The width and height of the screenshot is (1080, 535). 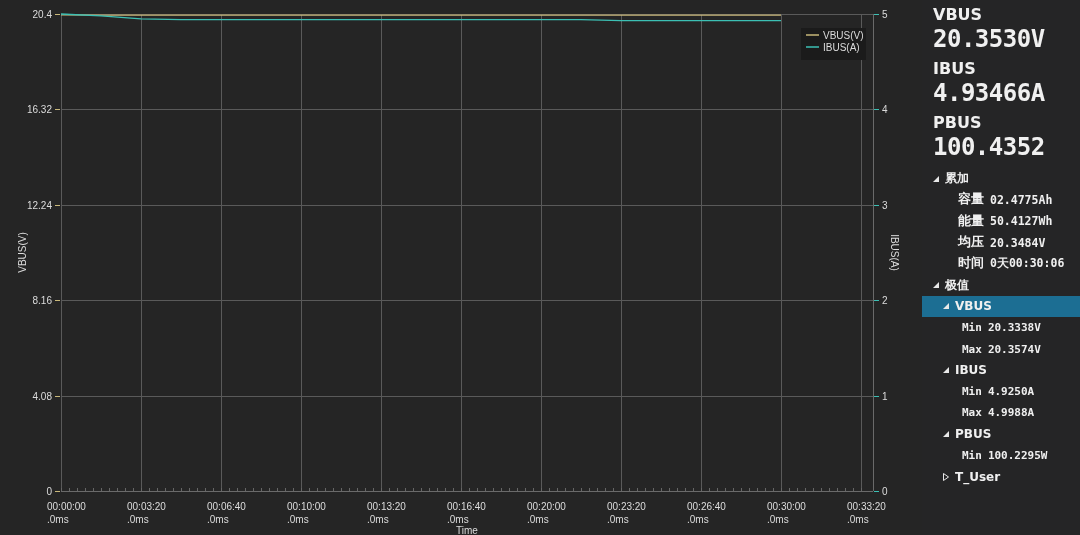 I want to click on axis-tick-label: 12.24, so click(x=39, y=205).